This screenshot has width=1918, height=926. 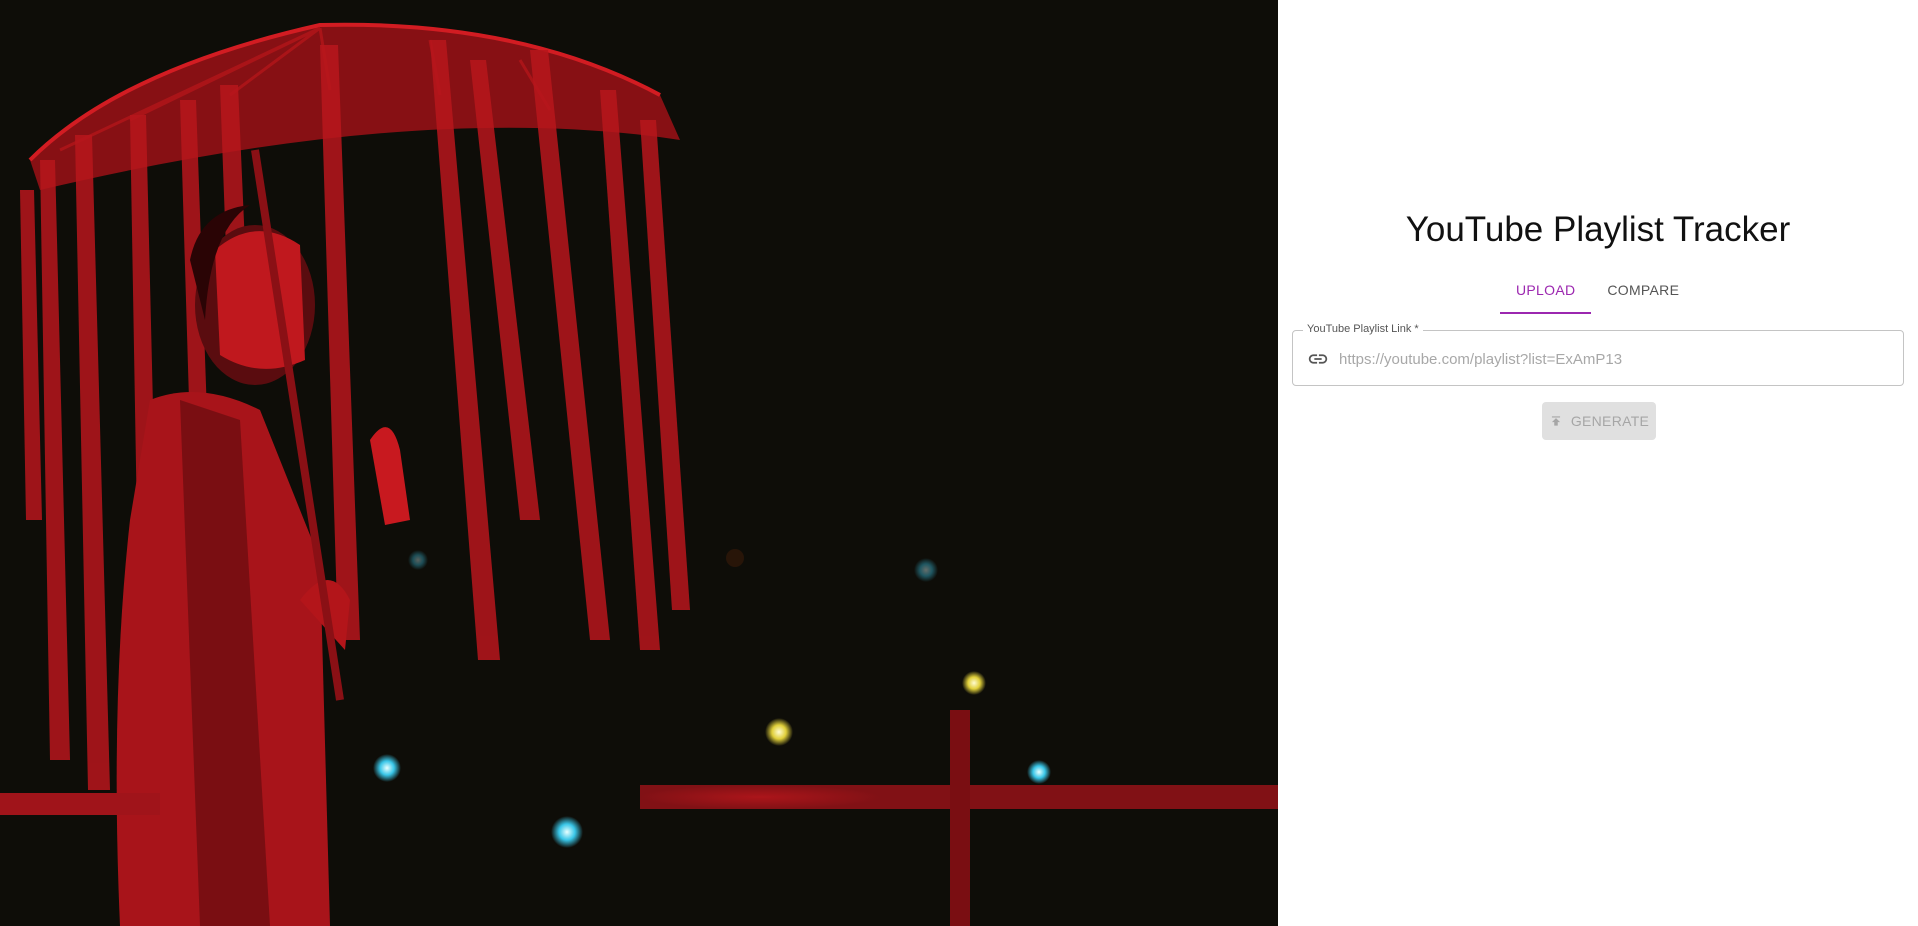 I want to click on link-icon, so click(x=1318, y=359).